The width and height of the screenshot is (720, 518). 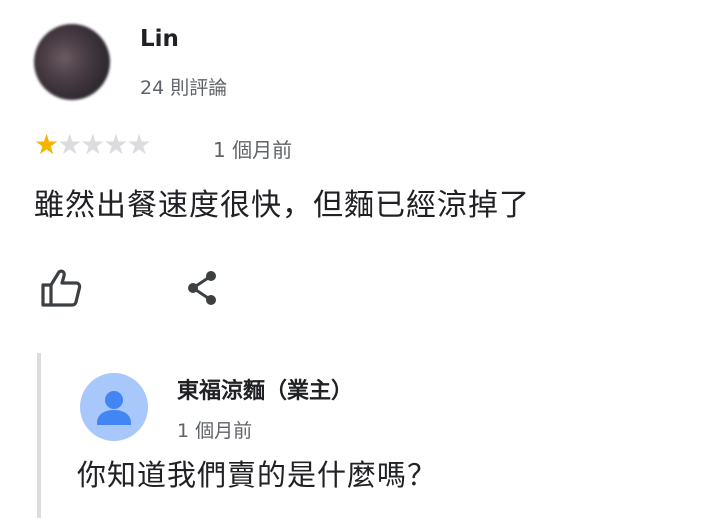 I want to click on reviewer-name: Lin, so click(x=159, y=39).